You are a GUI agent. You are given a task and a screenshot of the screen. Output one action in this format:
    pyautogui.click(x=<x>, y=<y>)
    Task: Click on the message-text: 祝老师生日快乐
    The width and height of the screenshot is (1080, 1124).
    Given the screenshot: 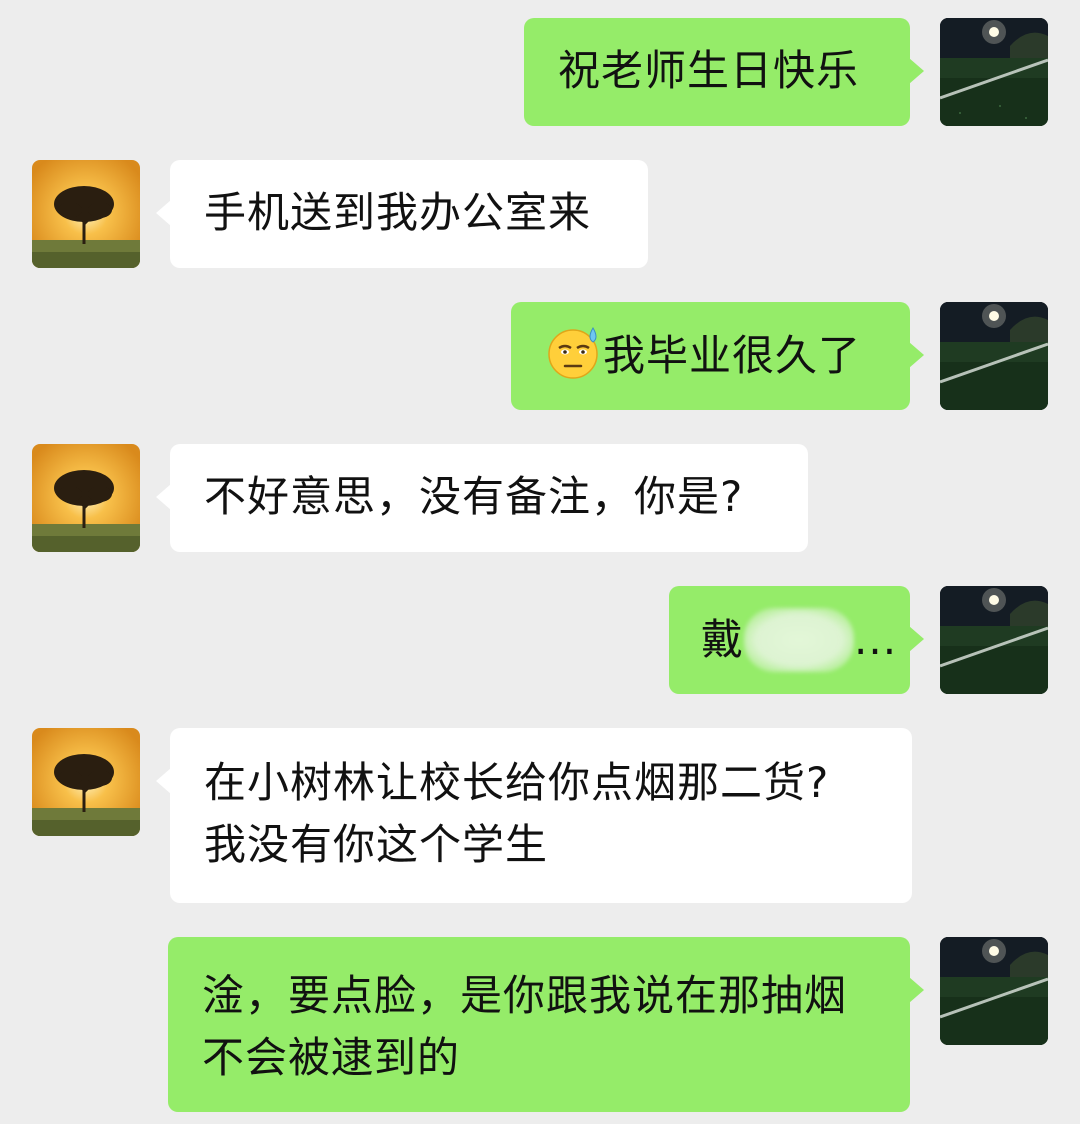 What is the action you would take?
    pyautogui.click(x=709, y=70)
    